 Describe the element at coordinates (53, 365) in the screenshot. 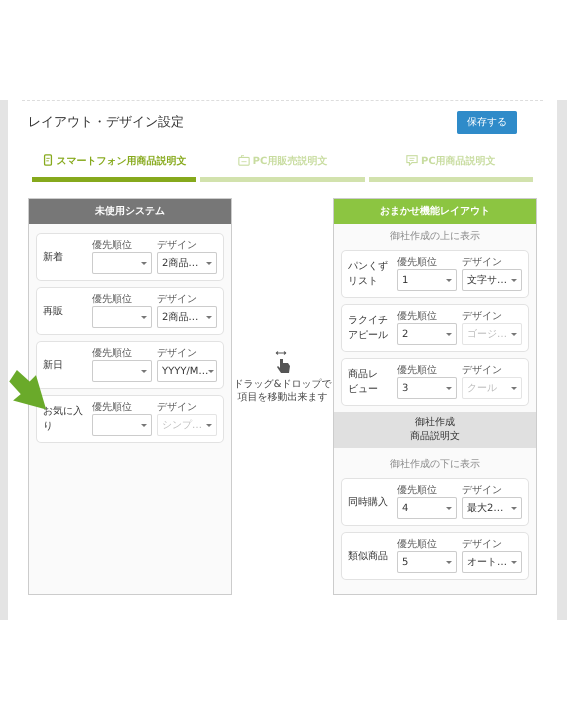

I see `item-label: 新日` at that location.